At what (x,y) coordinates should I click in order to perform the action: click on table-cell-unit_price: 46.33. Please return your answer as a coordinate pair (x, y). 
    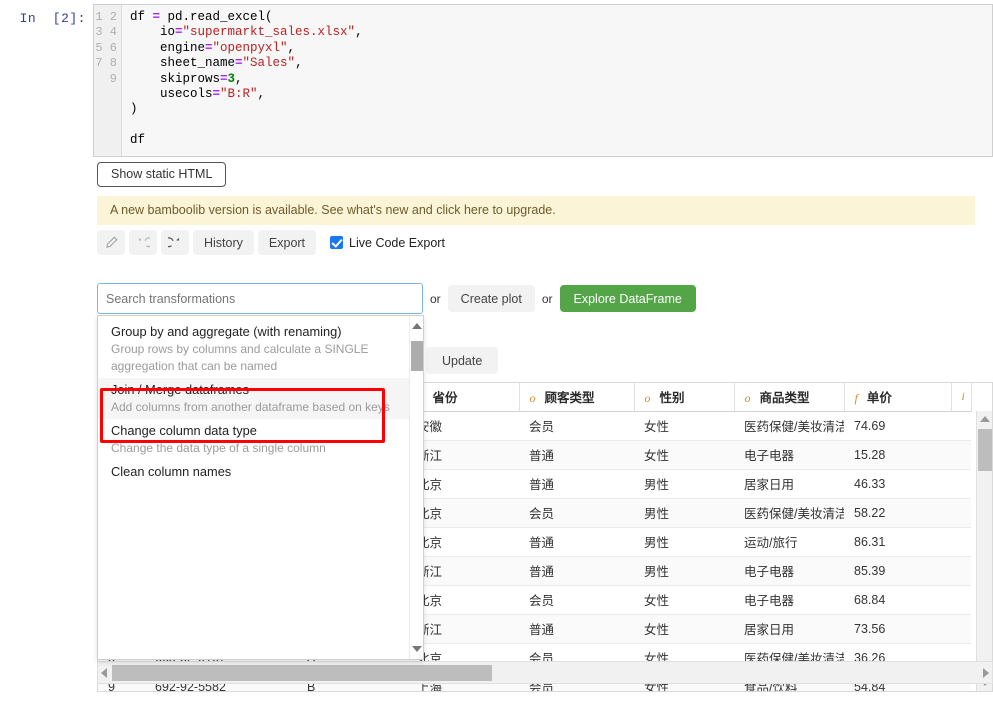
    Looking at the image, I should click on (897, 484).